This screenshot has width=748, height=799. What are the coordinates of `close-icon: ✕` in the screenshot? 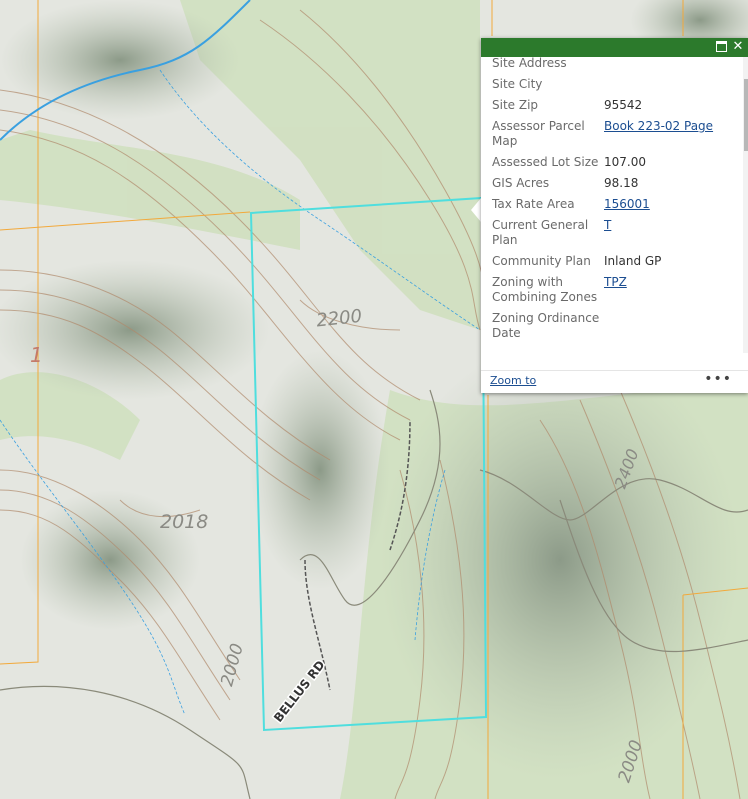 It's located at (738, 47).